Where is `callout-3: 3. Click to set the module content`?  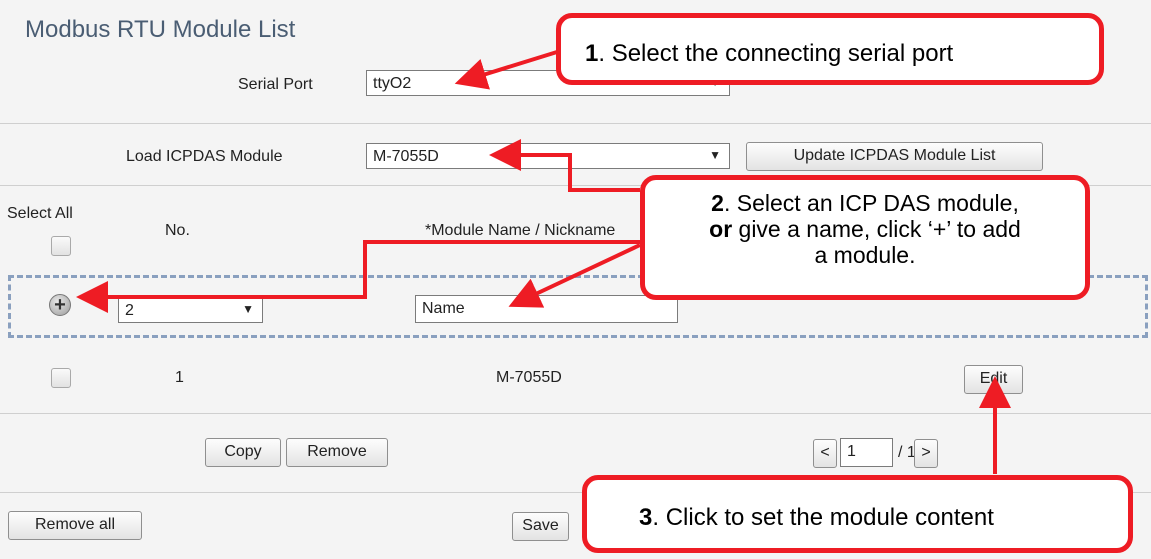
callout-3: 3. Click to set the module content is located at coordinates (857, 514).